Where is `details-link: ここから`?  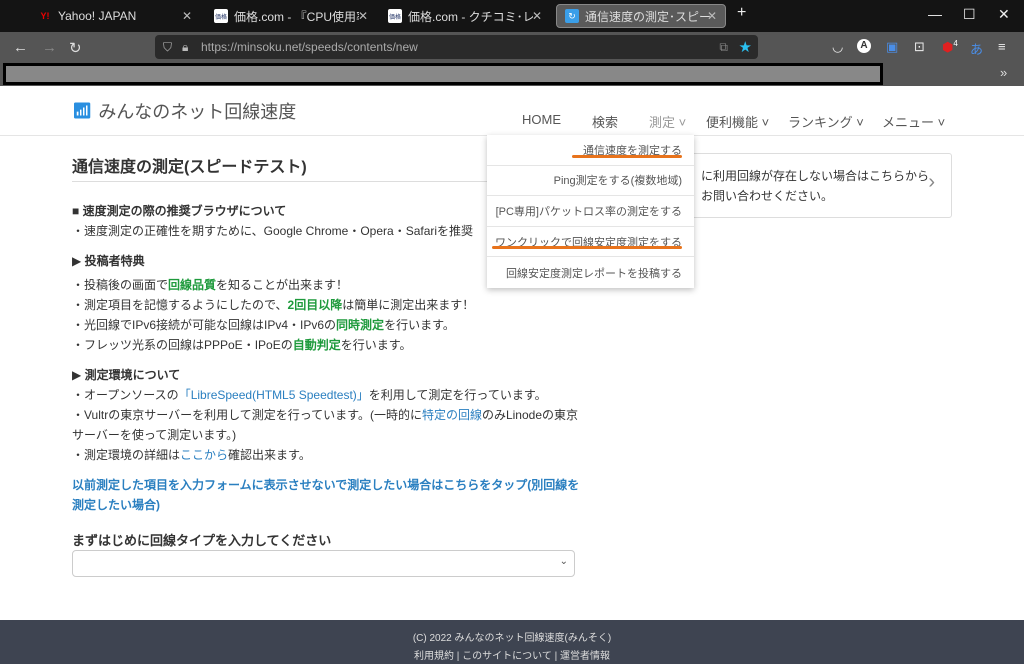 details-link: ここから is located at coordinates (204, 455).